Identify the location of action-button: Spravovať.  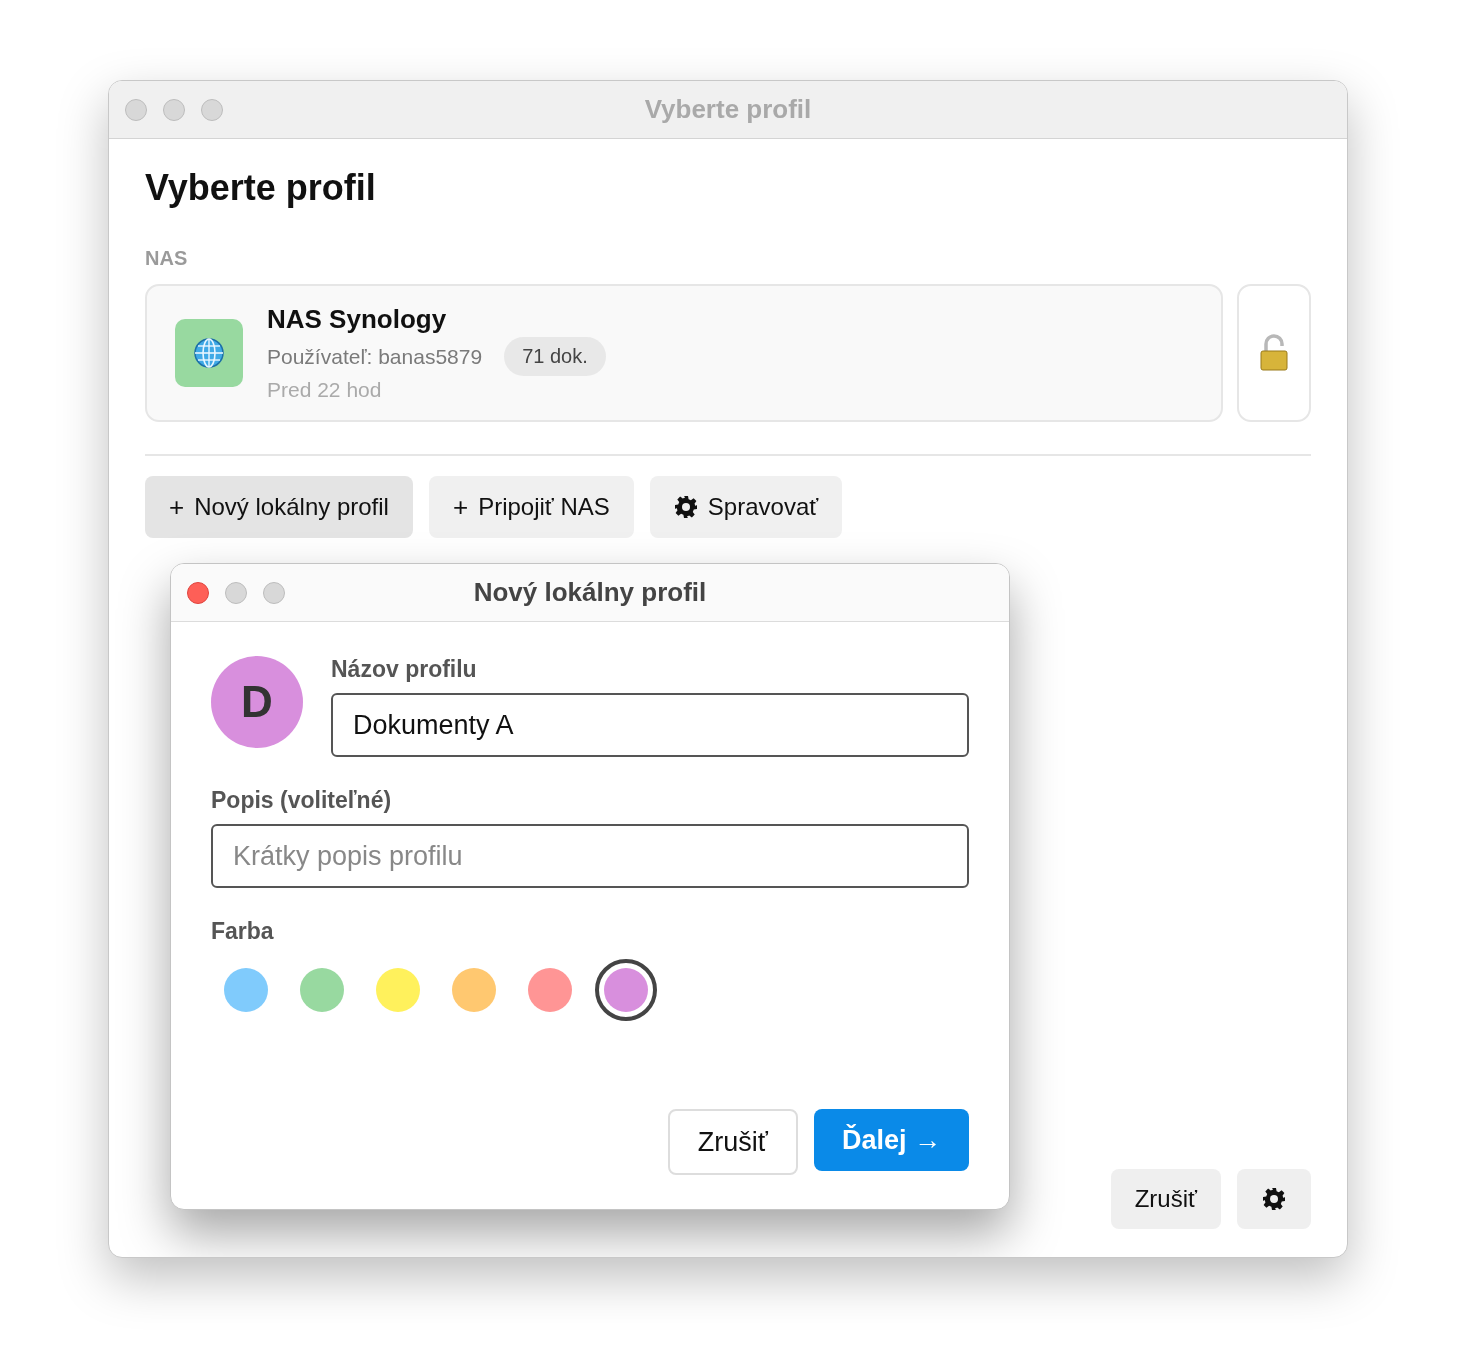
(746, 507).